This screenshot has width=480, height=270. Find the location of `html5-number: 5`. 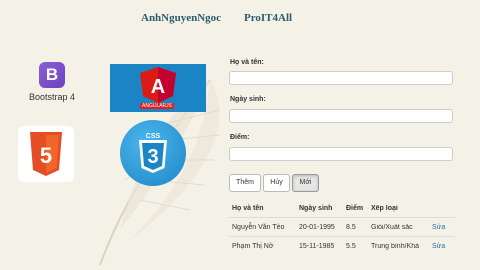

html5-number: 5 is located at coordinates (46, 155).